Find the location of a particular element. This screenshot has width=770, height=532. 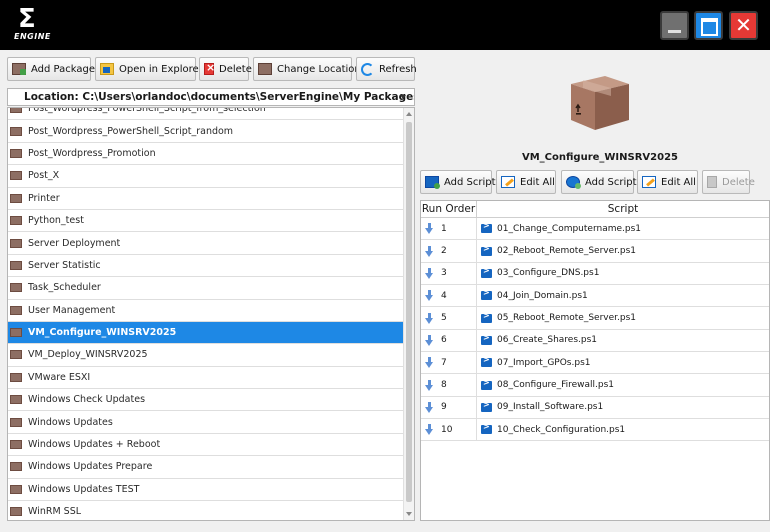

script-row: 4 04_Join_Domain.ps1 is located at coordinates (595, 296).